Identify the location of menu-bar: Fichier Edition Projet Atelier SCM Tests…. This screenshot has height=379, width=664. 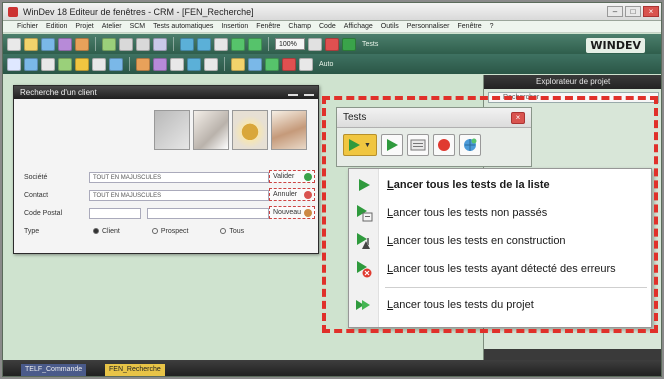
(332, 27).